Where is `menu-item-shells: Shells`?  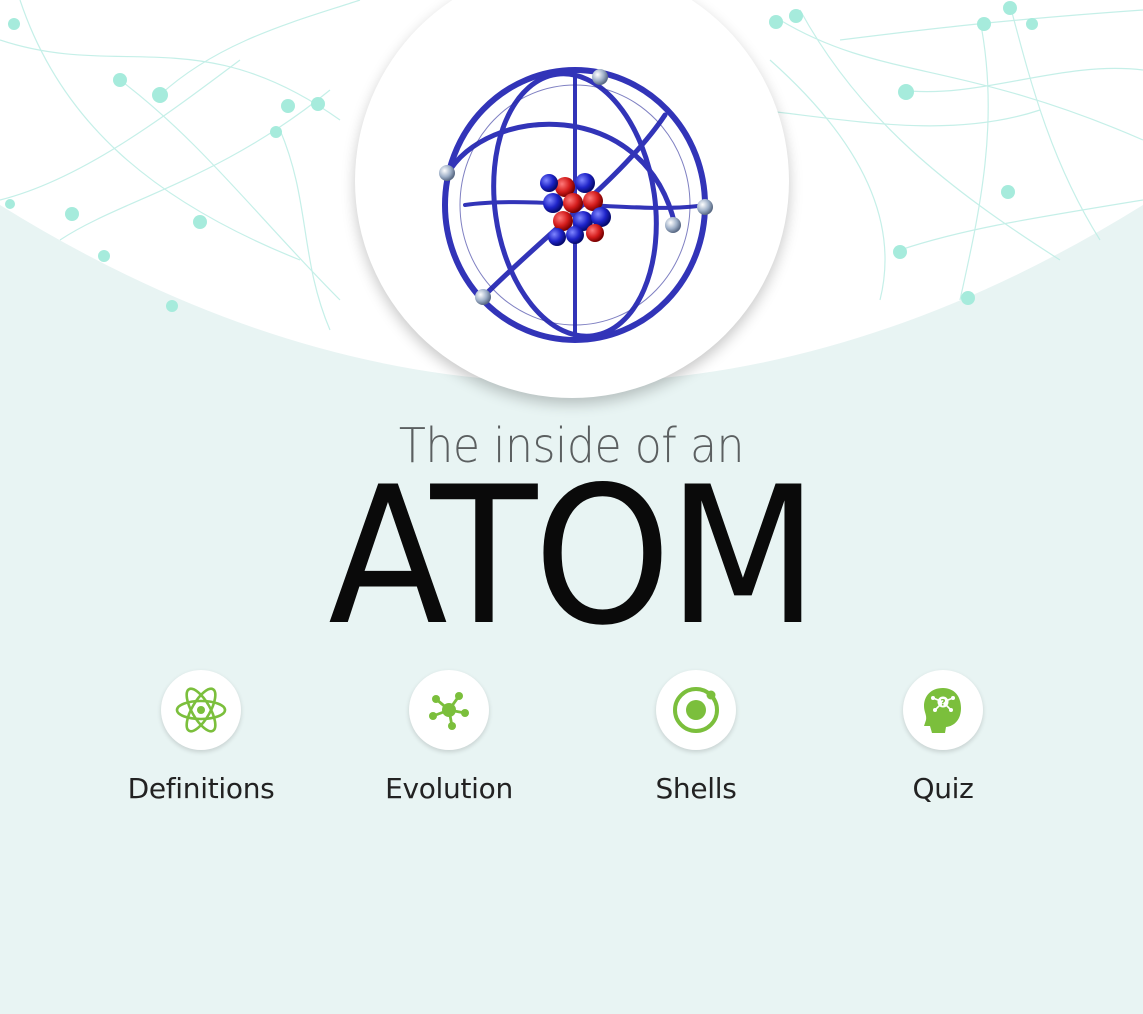
menu-item-shells: Shells is located at coordinates (696, 737).